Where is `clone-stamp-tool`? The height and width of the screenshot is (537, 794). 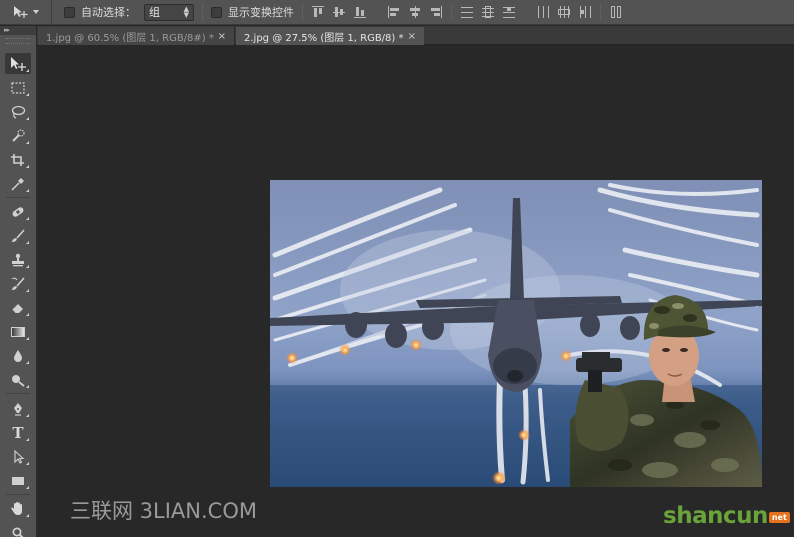
clone-stamp-tool is located at coordinates (18, 259).